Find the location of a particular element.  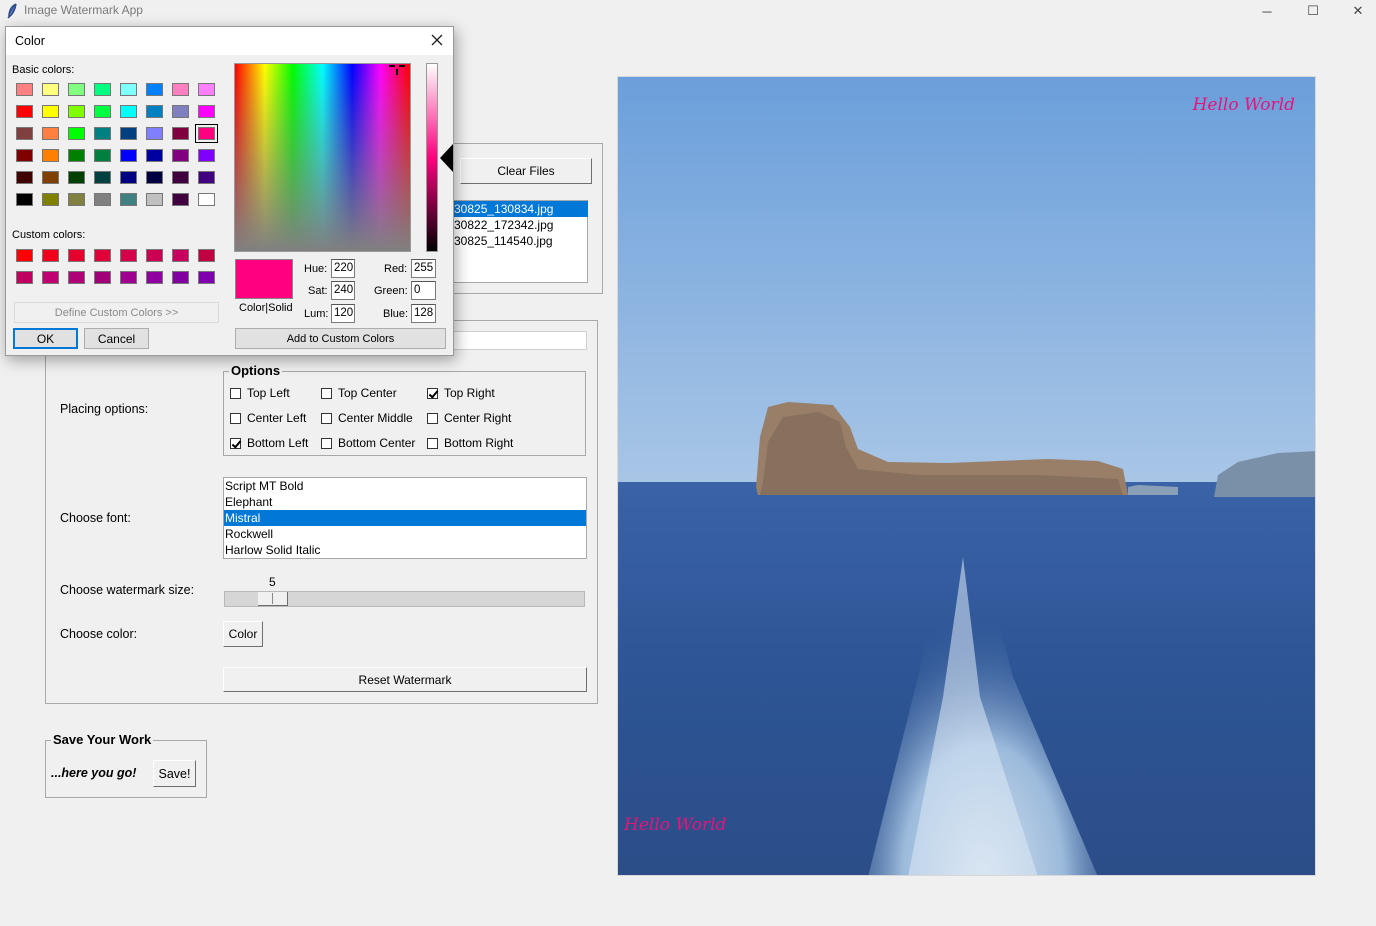

option-center-middle: Center Middle is located at coordinates (367, 418).